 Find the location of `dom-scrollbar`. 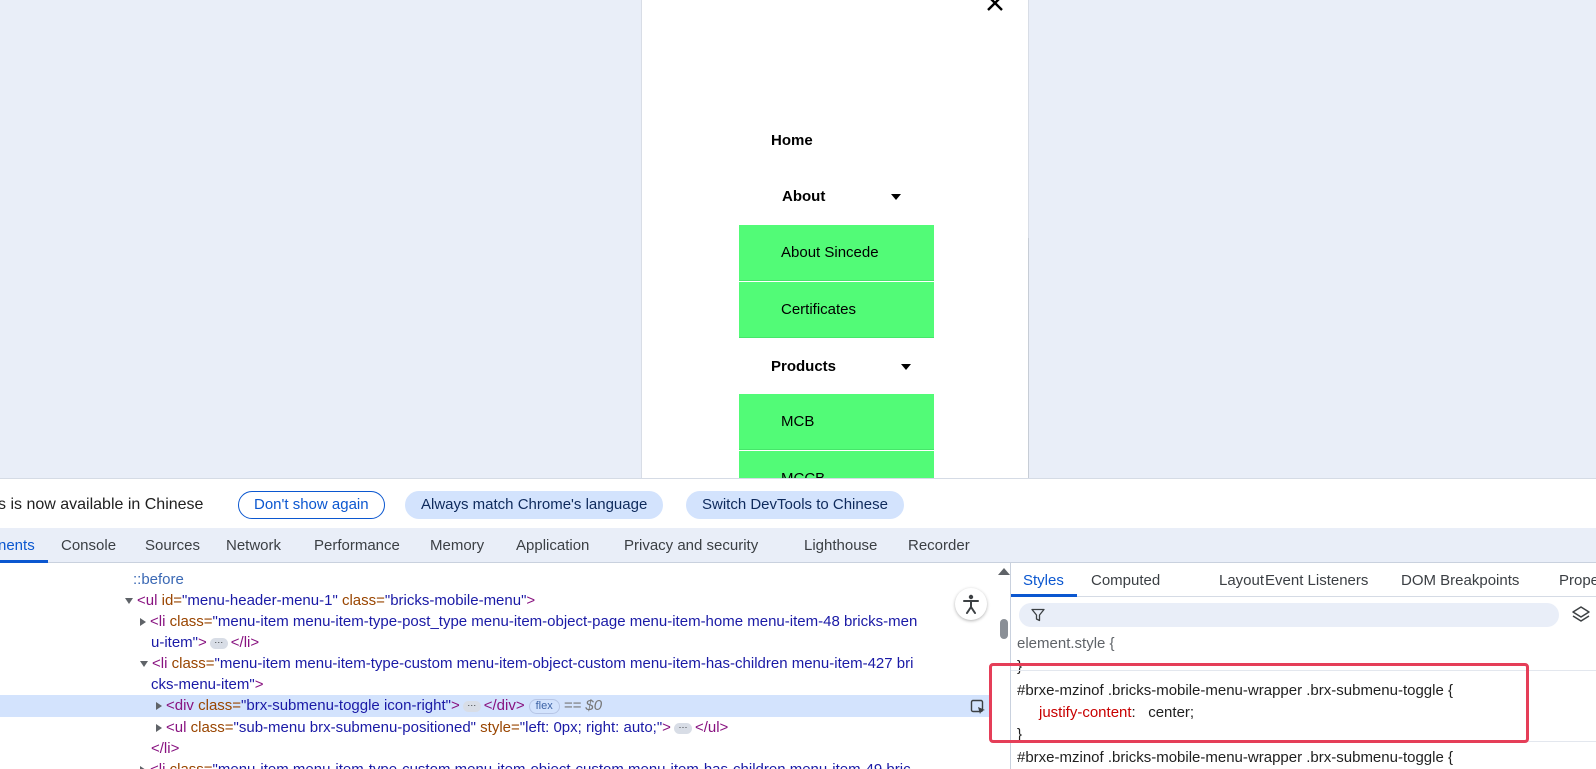

dom-scrollbar is located at coordinates (1004, 629).